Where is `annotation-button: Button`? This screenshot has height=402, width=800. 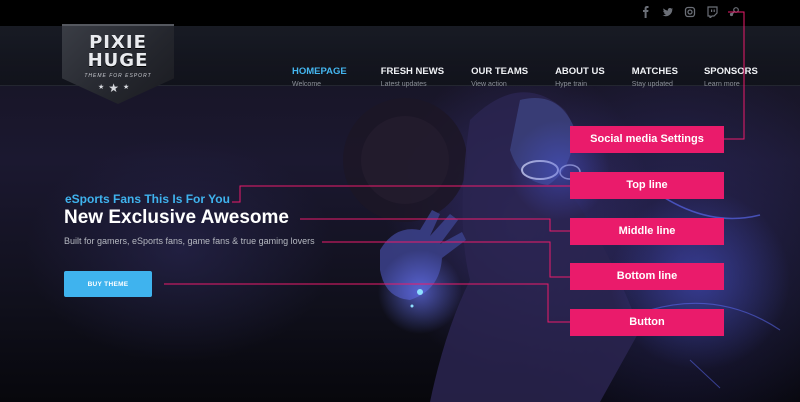 annotation-button: Button is located at coordinates (647, 322).